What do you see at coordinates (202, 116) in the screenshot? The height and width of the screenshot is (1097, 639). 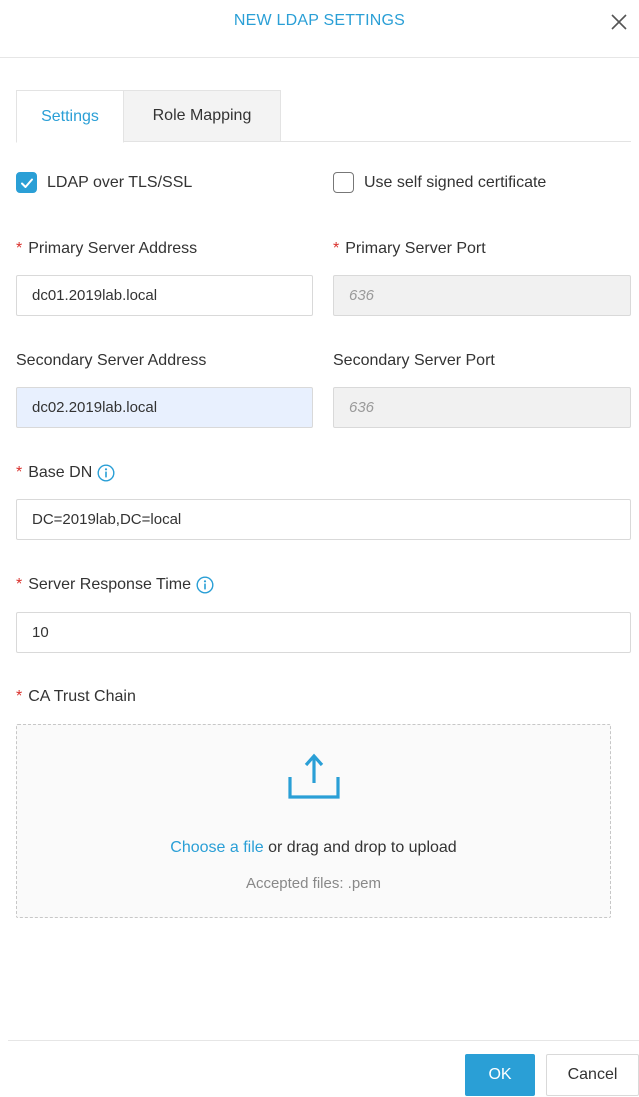 I see `tab-role-mapping: Role Mapping` at bounding box center [202, 116].